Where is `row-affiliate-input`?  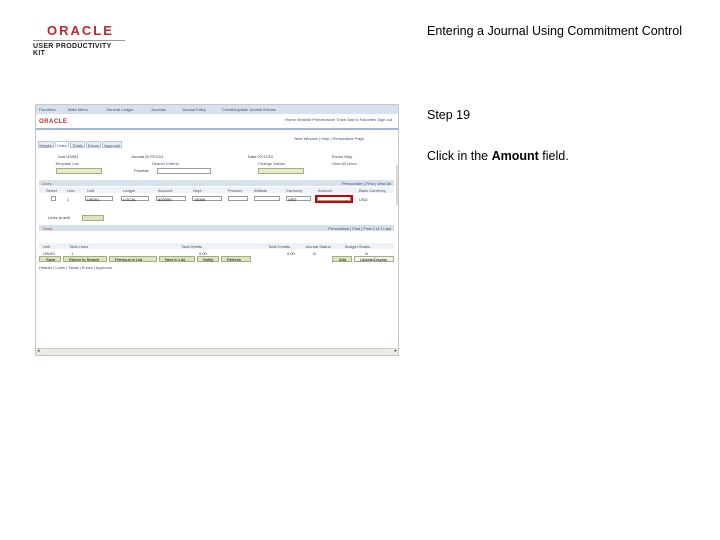 row-affiliate-input is located at coordinates (267, 198).